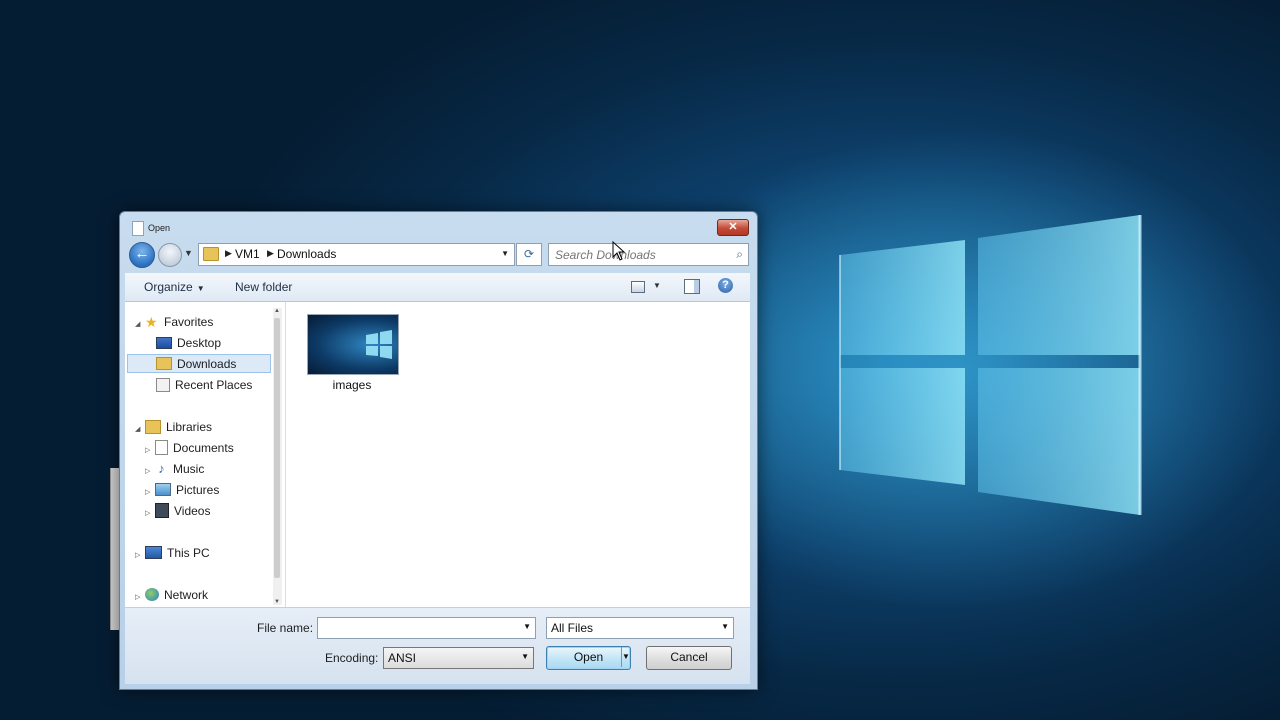 The image size is (1280, 720). I want to click on file-type-select: All Files ▼, so click(640, 628).